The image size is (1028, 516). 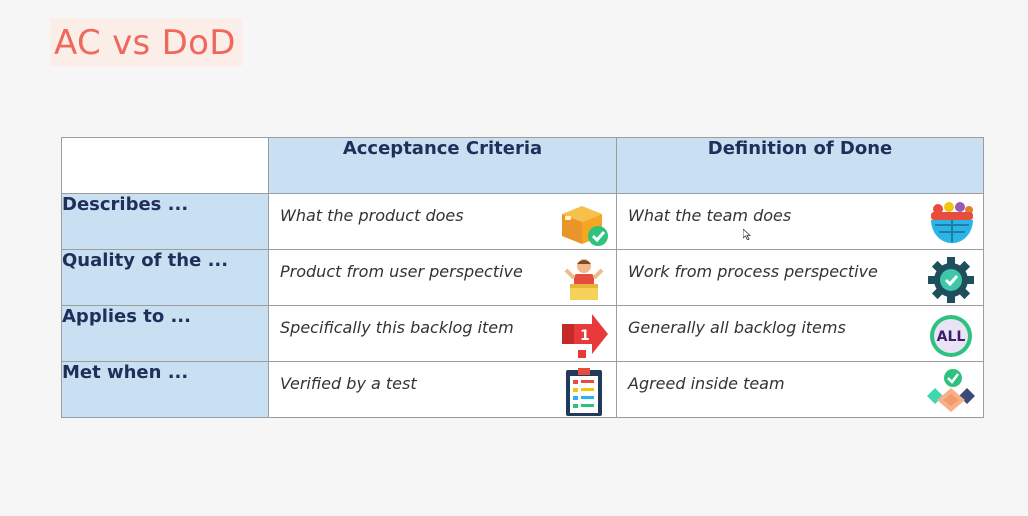 I want to click on user-box-icon, so click(x=584, y=280).